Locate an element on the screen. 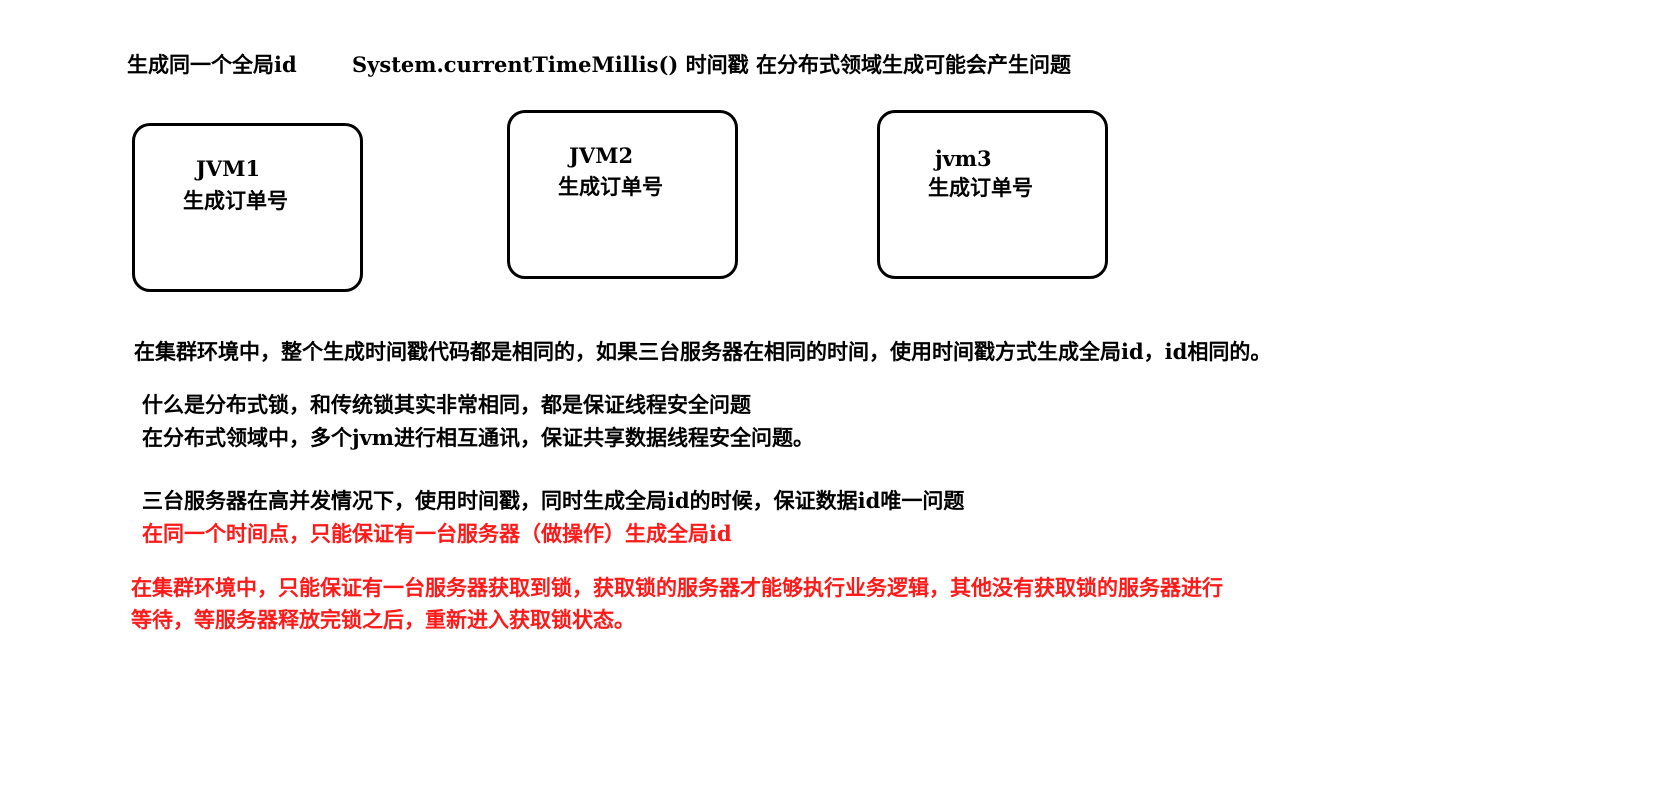 Image resolution: width=1653 pixels, height=805 pixels. header-title: 生成同一个全局id is located at coordinates (212, 64).